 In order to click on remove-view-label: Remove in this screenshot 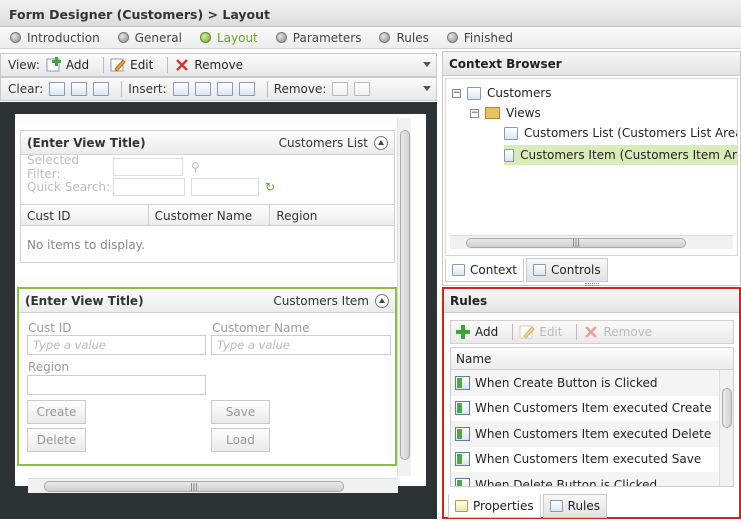, I will do `click(219, 65)`.